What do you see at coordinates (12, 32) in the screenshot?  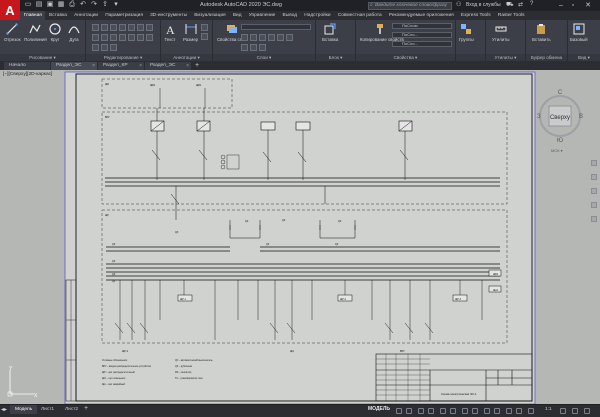 I see `line-button: Отрезок` at bounding box center [12, 32].